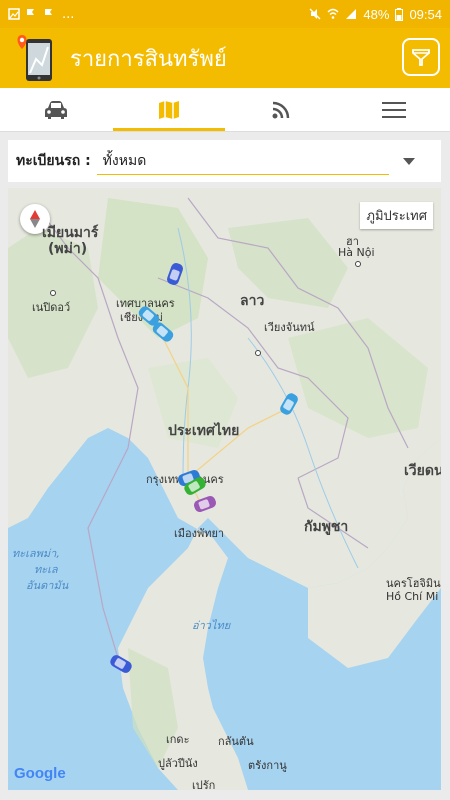 This screenshot has width=450, height=800. What do you see at coordinates (47, 585) in the screenshot?
I see `map-label-andaman-3: อันดามัน` at bounding box center [47, 585].